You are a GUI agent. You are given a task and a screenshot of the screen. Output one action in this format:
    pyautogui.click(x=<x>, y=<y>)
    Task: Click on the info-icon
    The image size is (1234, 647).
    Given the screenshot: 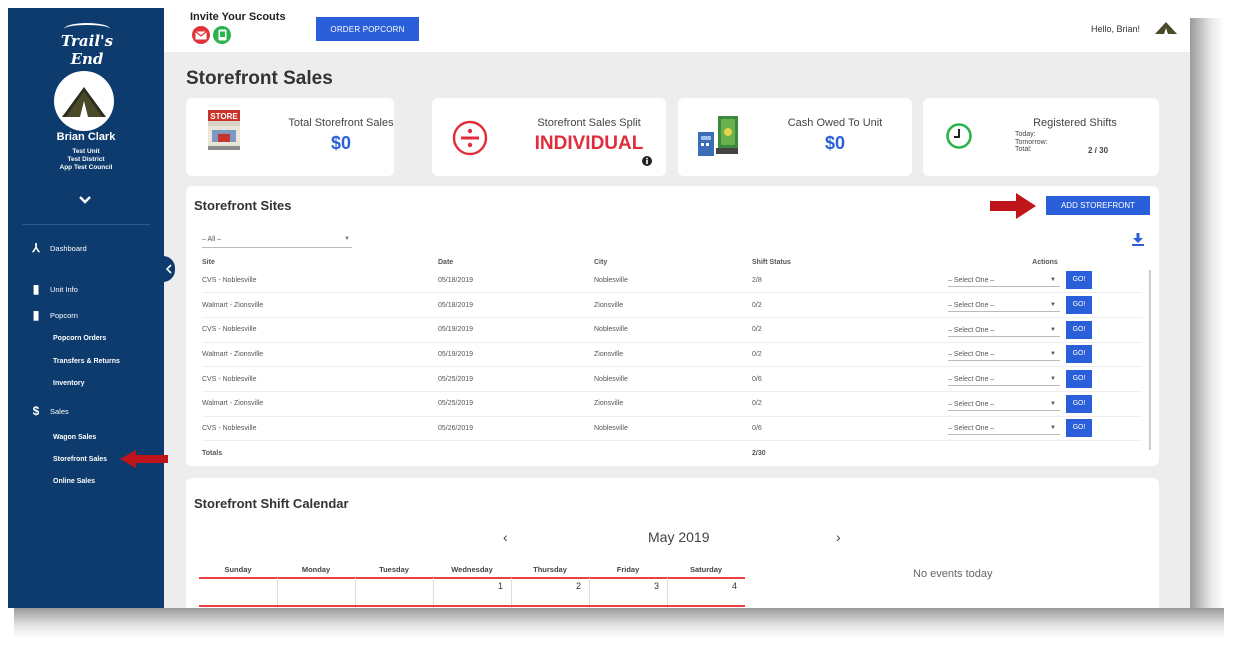 What is the action you would take?
    pyautogui.click(x=647, y=161)
    